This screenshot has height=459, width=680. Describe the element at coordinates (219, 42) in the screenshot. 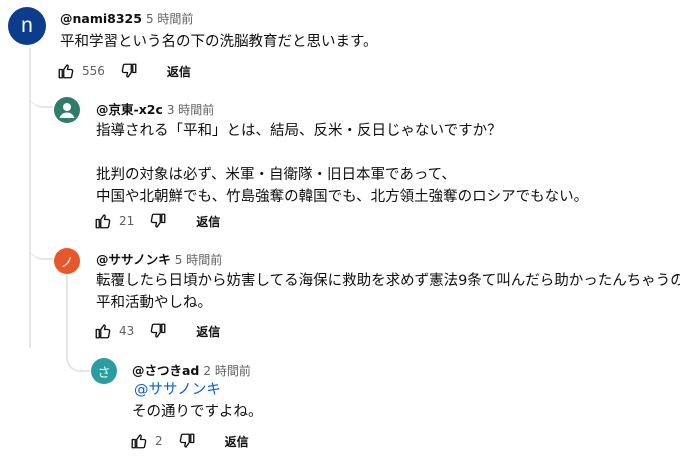

I see `comment-text: 平和学習という名の下の洗脳教育だと思います。` at that location.